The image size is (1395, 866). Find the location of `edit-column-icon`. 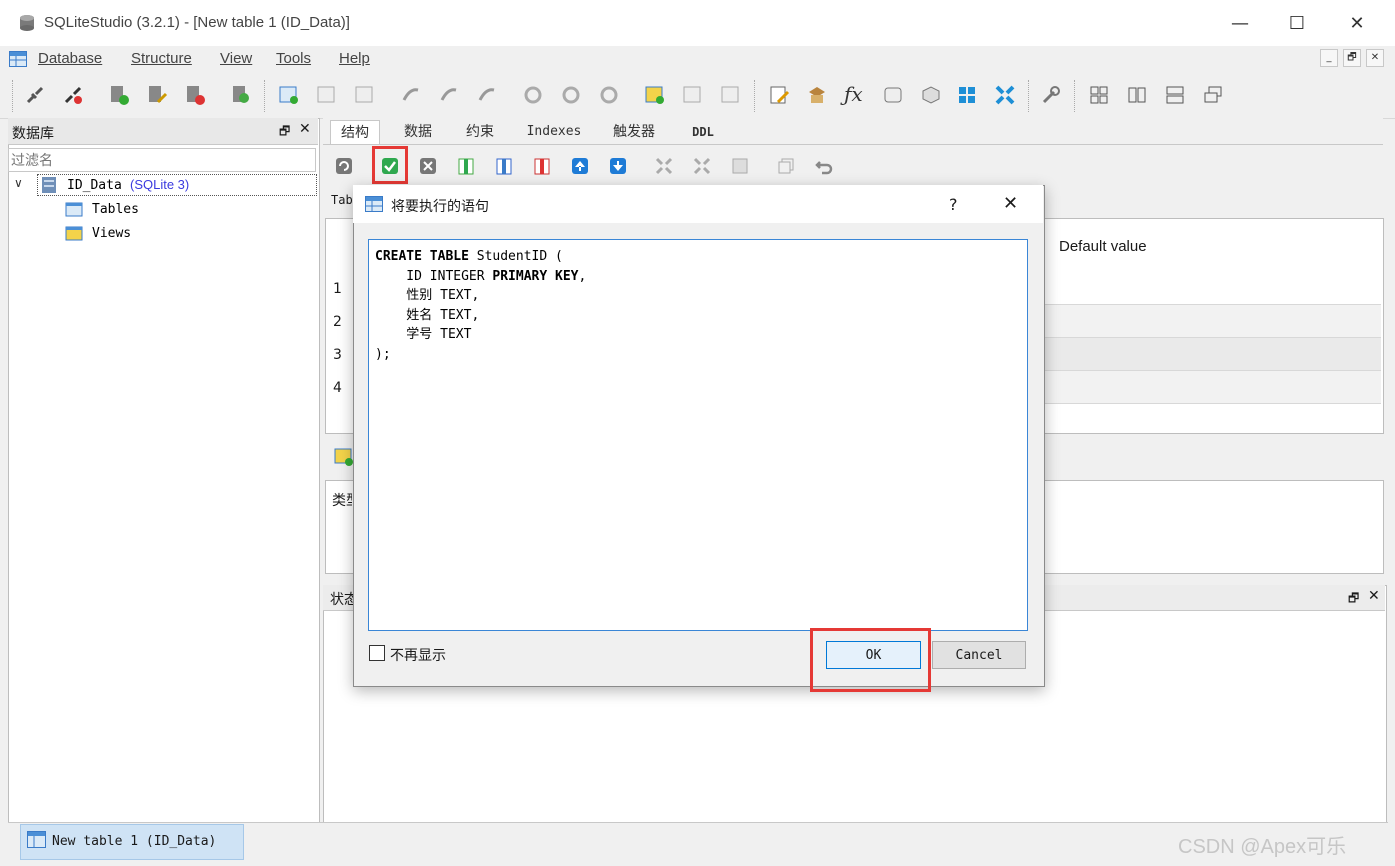

edit-column-icon is located at coordinates (504, 166).